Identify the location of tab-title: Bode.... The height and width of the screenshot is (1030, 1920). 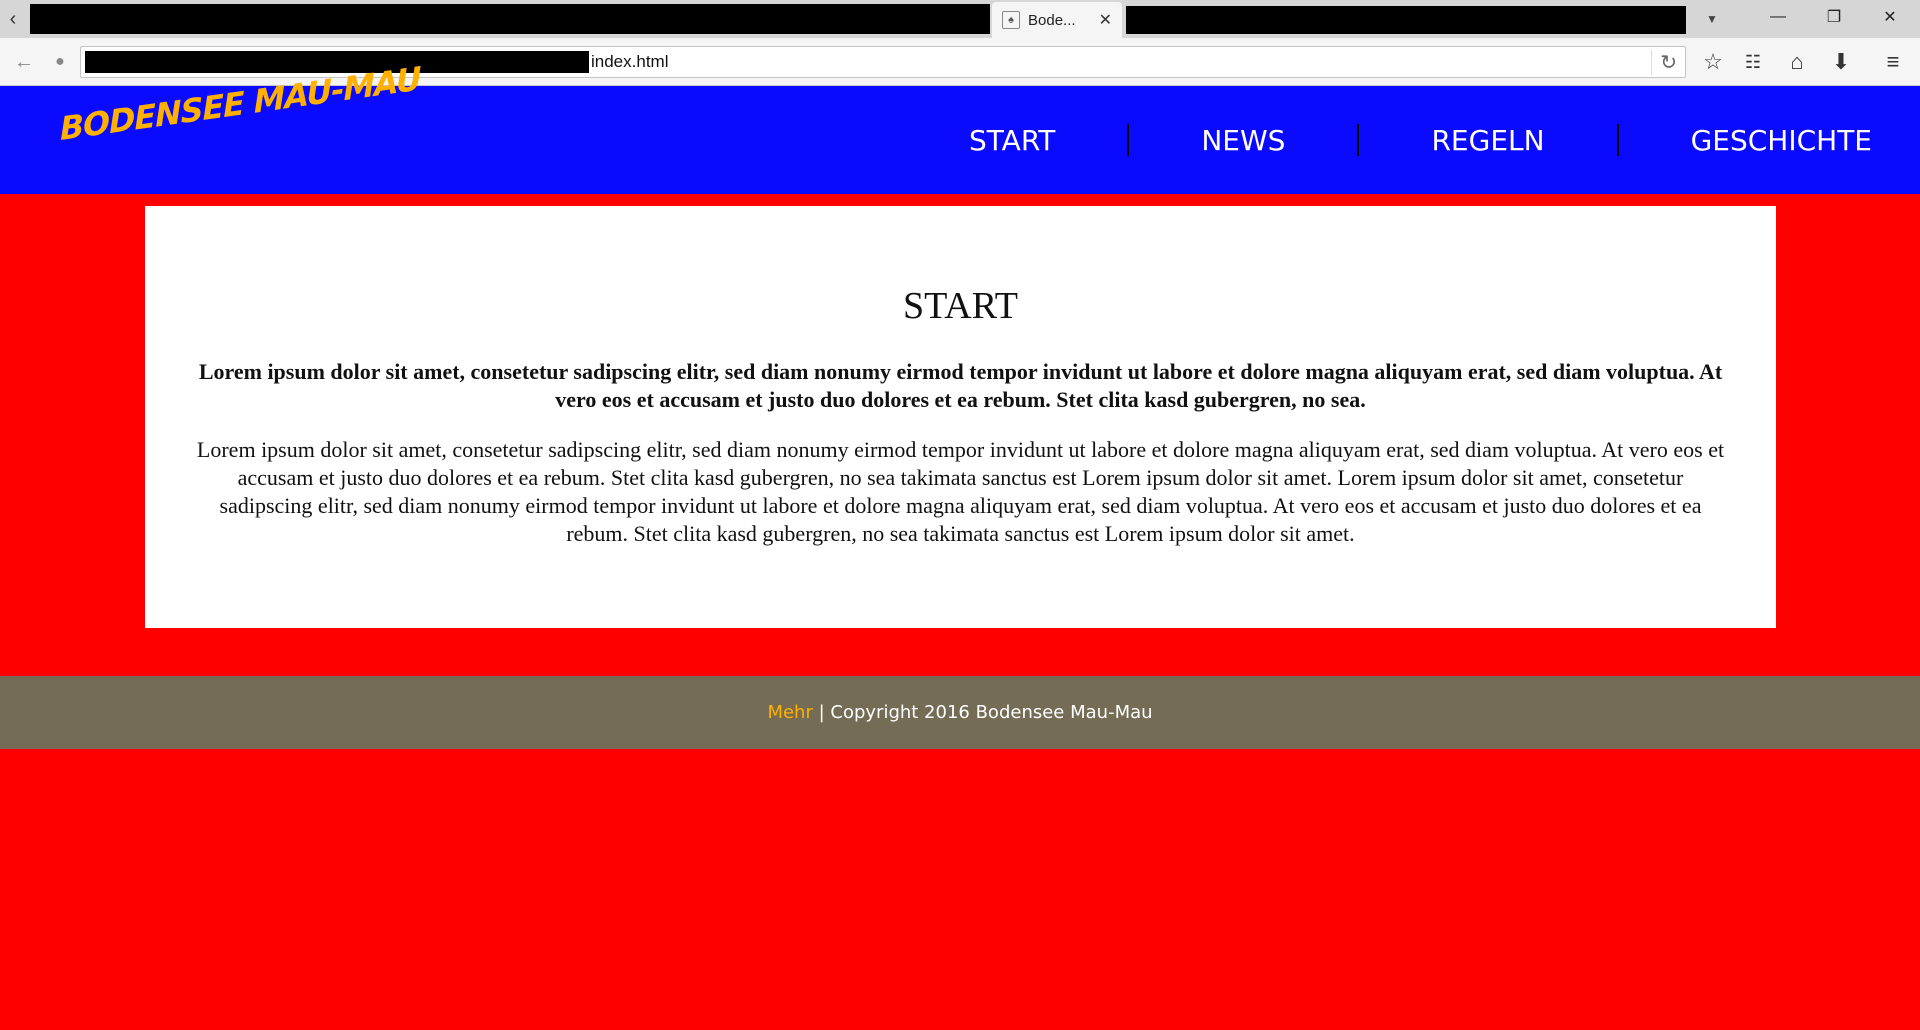
(1052, 20).